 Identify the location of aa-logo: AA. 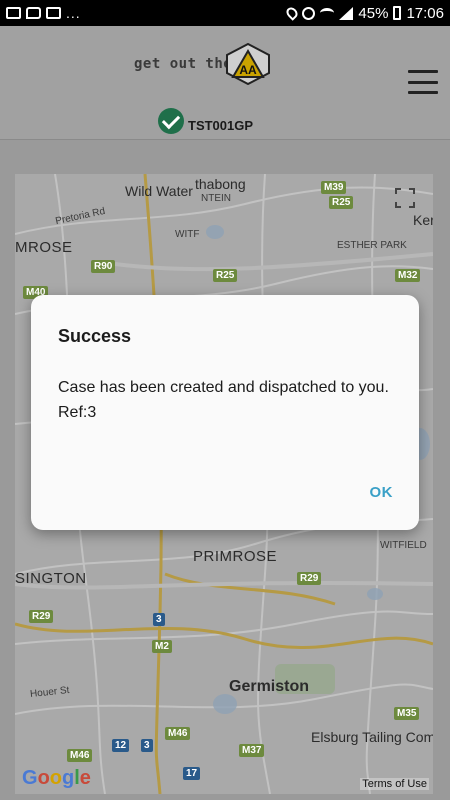
(248, 64).